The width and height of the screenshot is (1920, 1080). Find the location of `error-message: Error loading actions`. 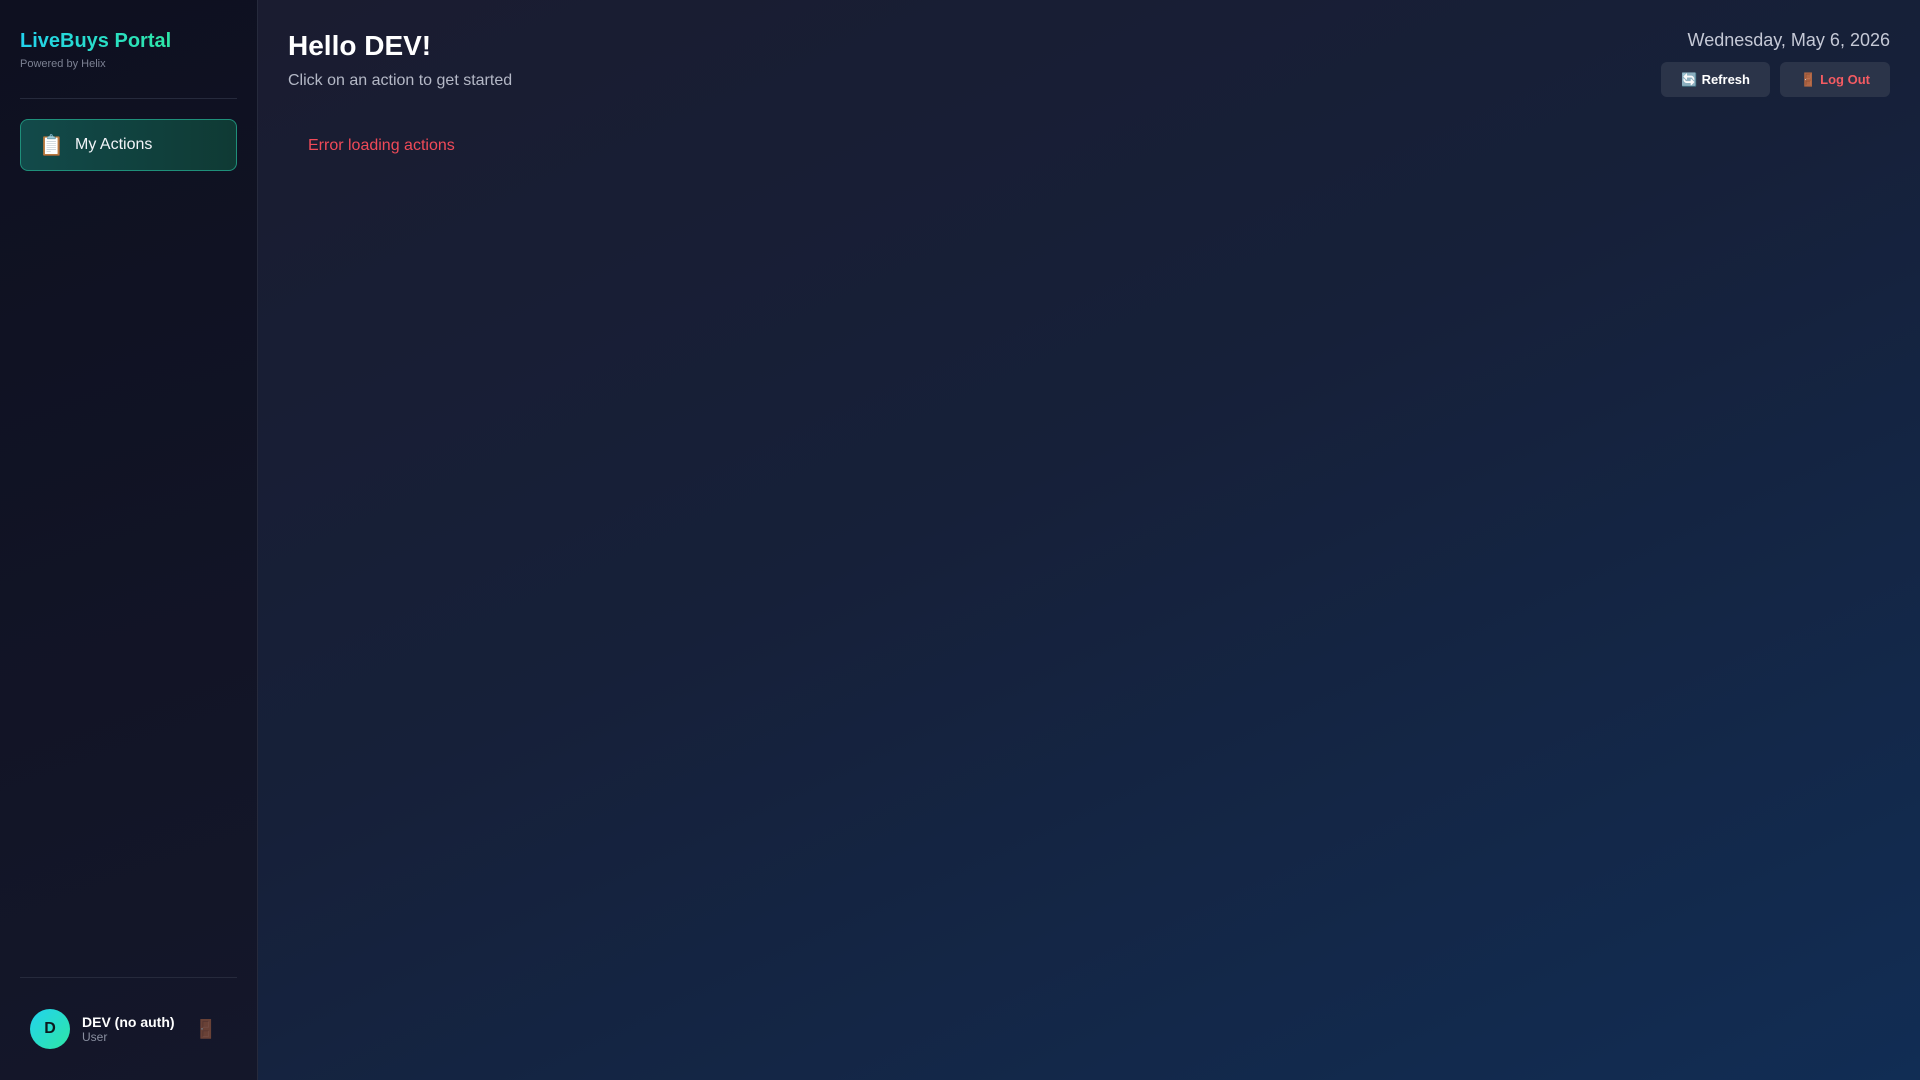

error-message: Error loading actions is located at coordinates (381, 145).